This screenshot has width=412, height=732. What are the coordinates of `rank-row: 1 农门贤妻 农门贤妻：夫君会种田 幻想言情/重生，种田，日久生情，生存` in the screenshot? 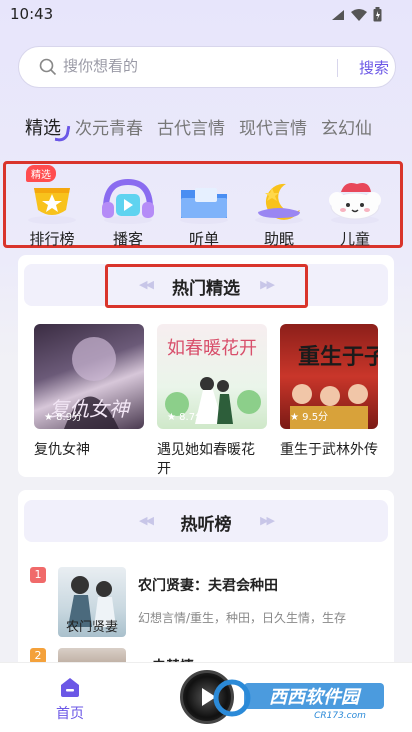 It's located at (210, 602).